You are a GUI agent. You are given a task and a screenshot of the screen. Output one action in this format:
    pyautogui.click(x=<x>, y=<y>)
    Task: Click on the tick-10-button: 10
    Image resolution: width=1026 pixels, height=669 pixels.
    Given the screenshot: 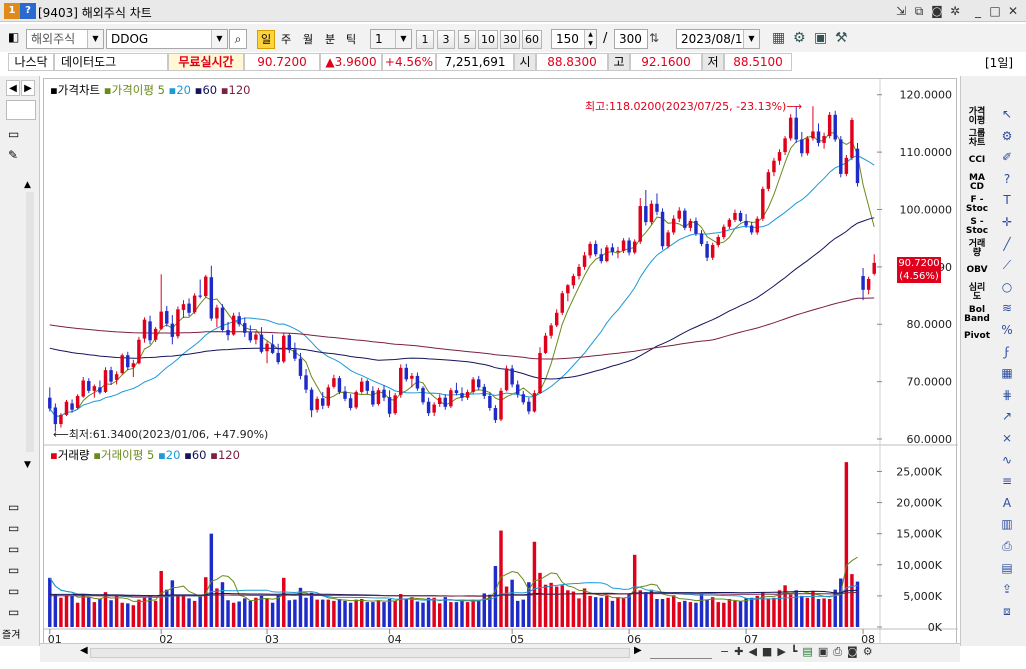 What is the action you would take?
    pyautogui.click(x=488, y=39)
    